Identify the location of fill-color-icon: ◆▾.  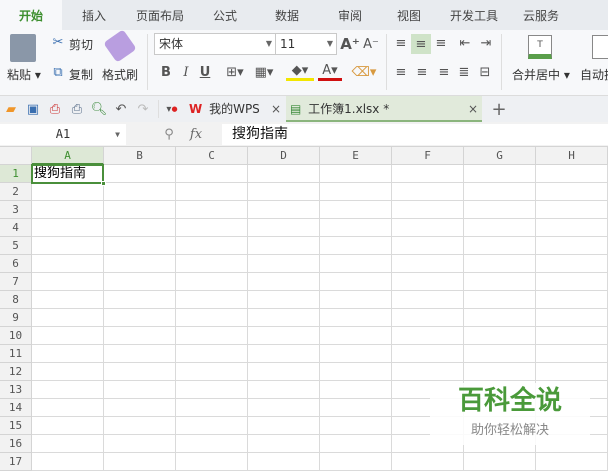
(300, 72).